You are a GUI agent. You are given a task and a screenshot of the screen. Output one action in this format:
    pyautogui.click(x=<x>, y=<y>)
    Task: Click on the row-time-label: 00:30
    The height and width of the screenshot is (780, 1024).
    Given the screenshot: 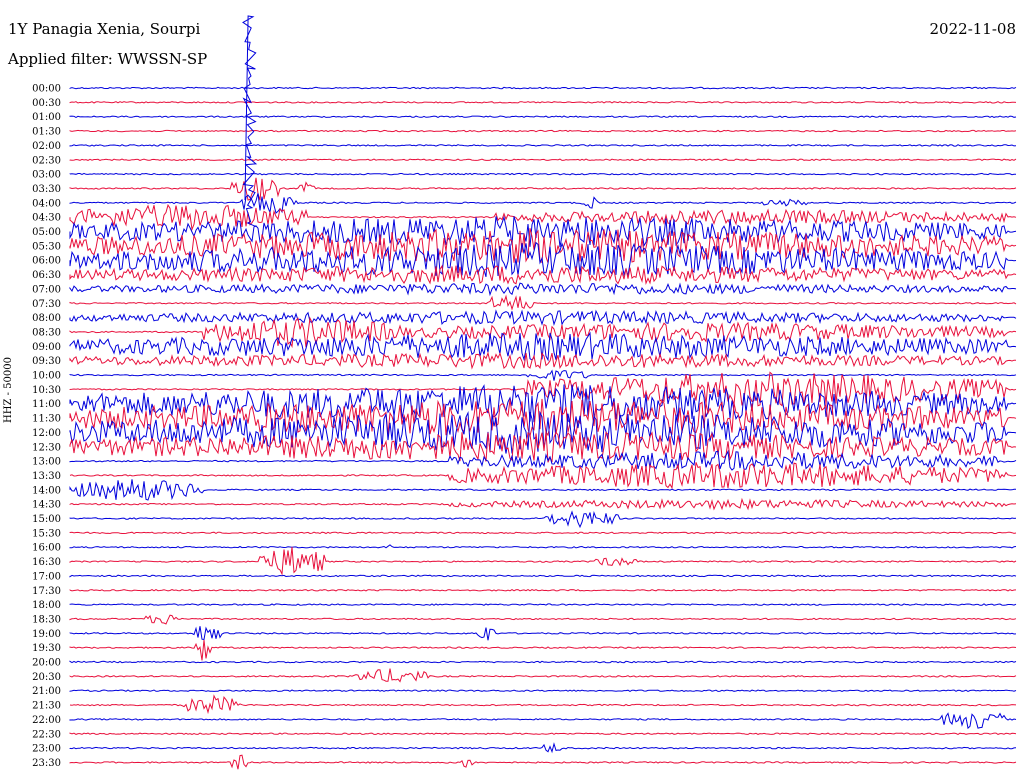 What is the action you would take?
    pyautogui.click(x=46, y=103)
    